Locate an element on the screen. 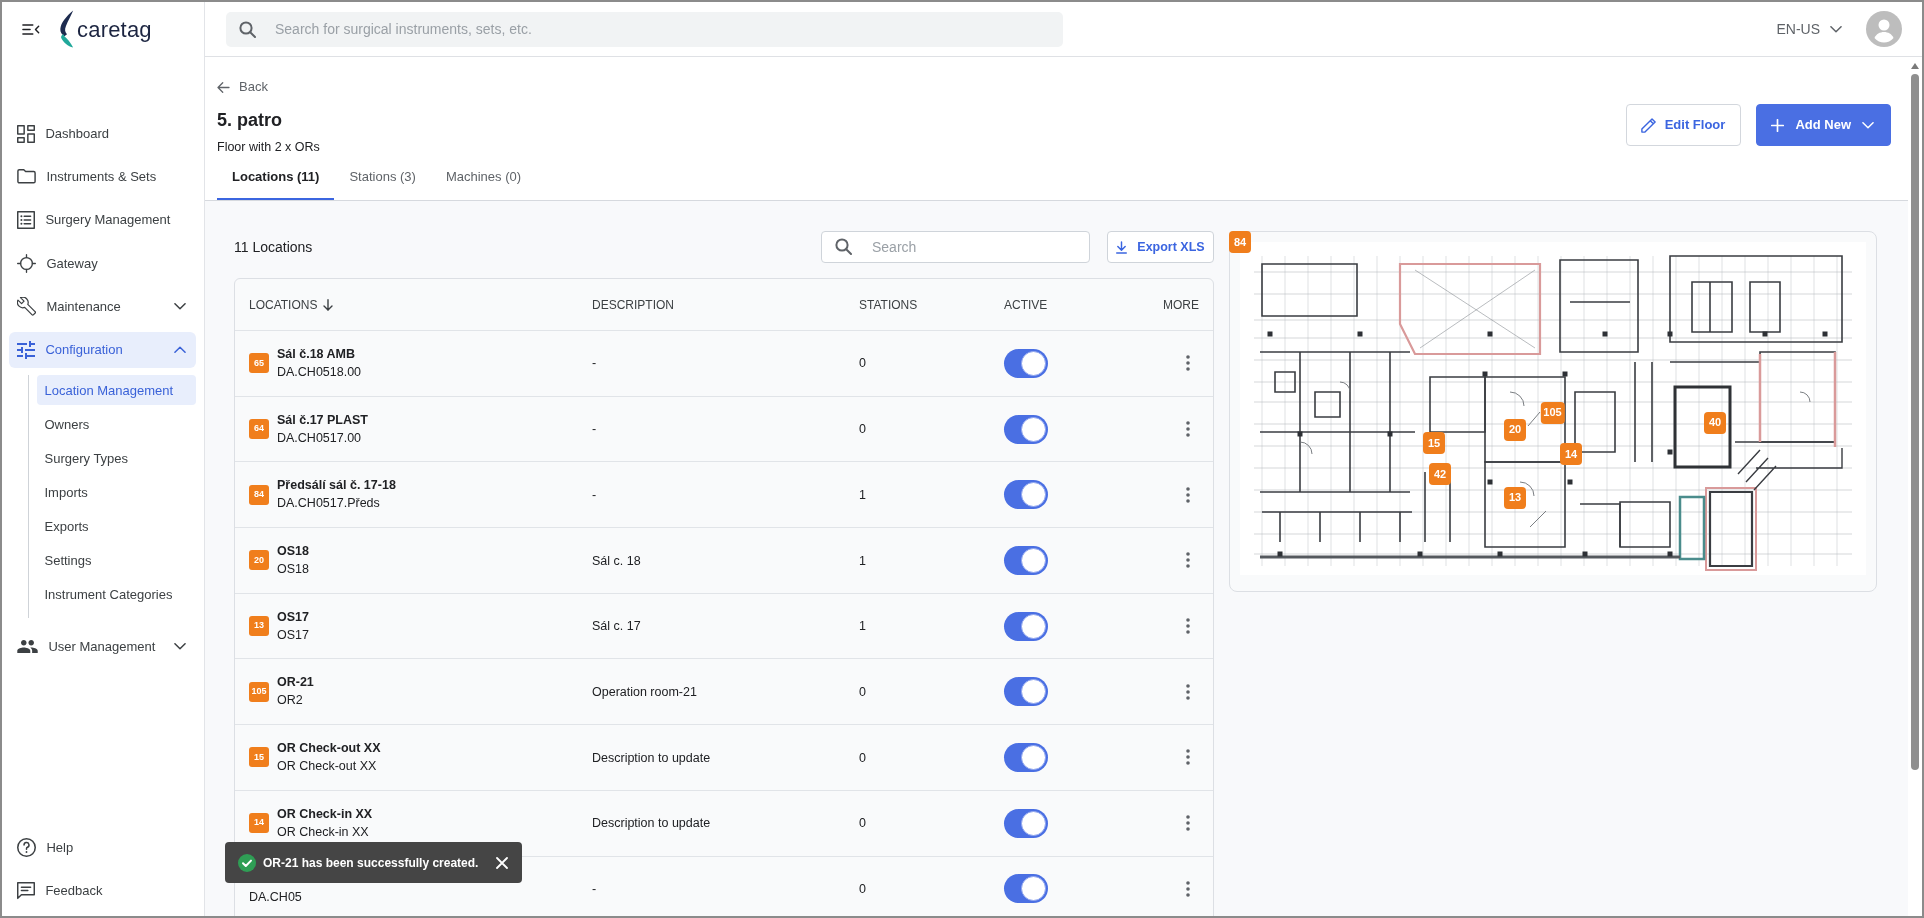 Image resolution: width=1924 pixels, height=918 pixels. location-number-badge: 105 is located at coordinates (259, 691).